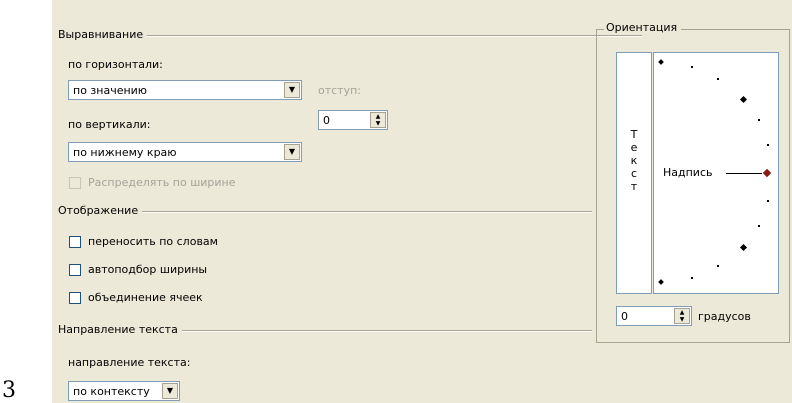 This screenshot has width=792, height=403. I want to click on horizontal-label: по горизонтали:, so click(115, 64).